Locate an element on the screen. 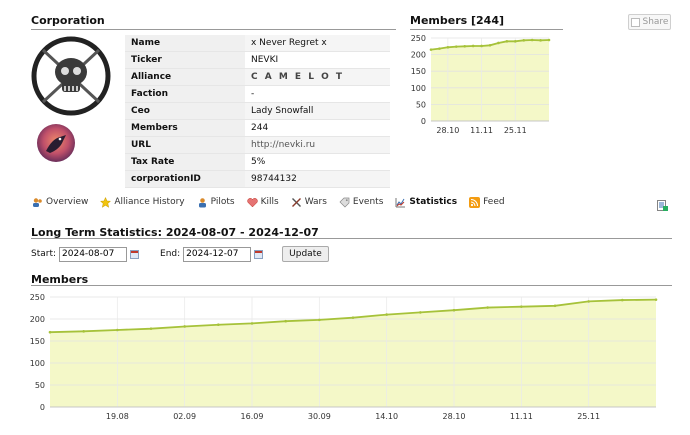  info-value: http://nevki.ru is located at coordinates (317, 145).